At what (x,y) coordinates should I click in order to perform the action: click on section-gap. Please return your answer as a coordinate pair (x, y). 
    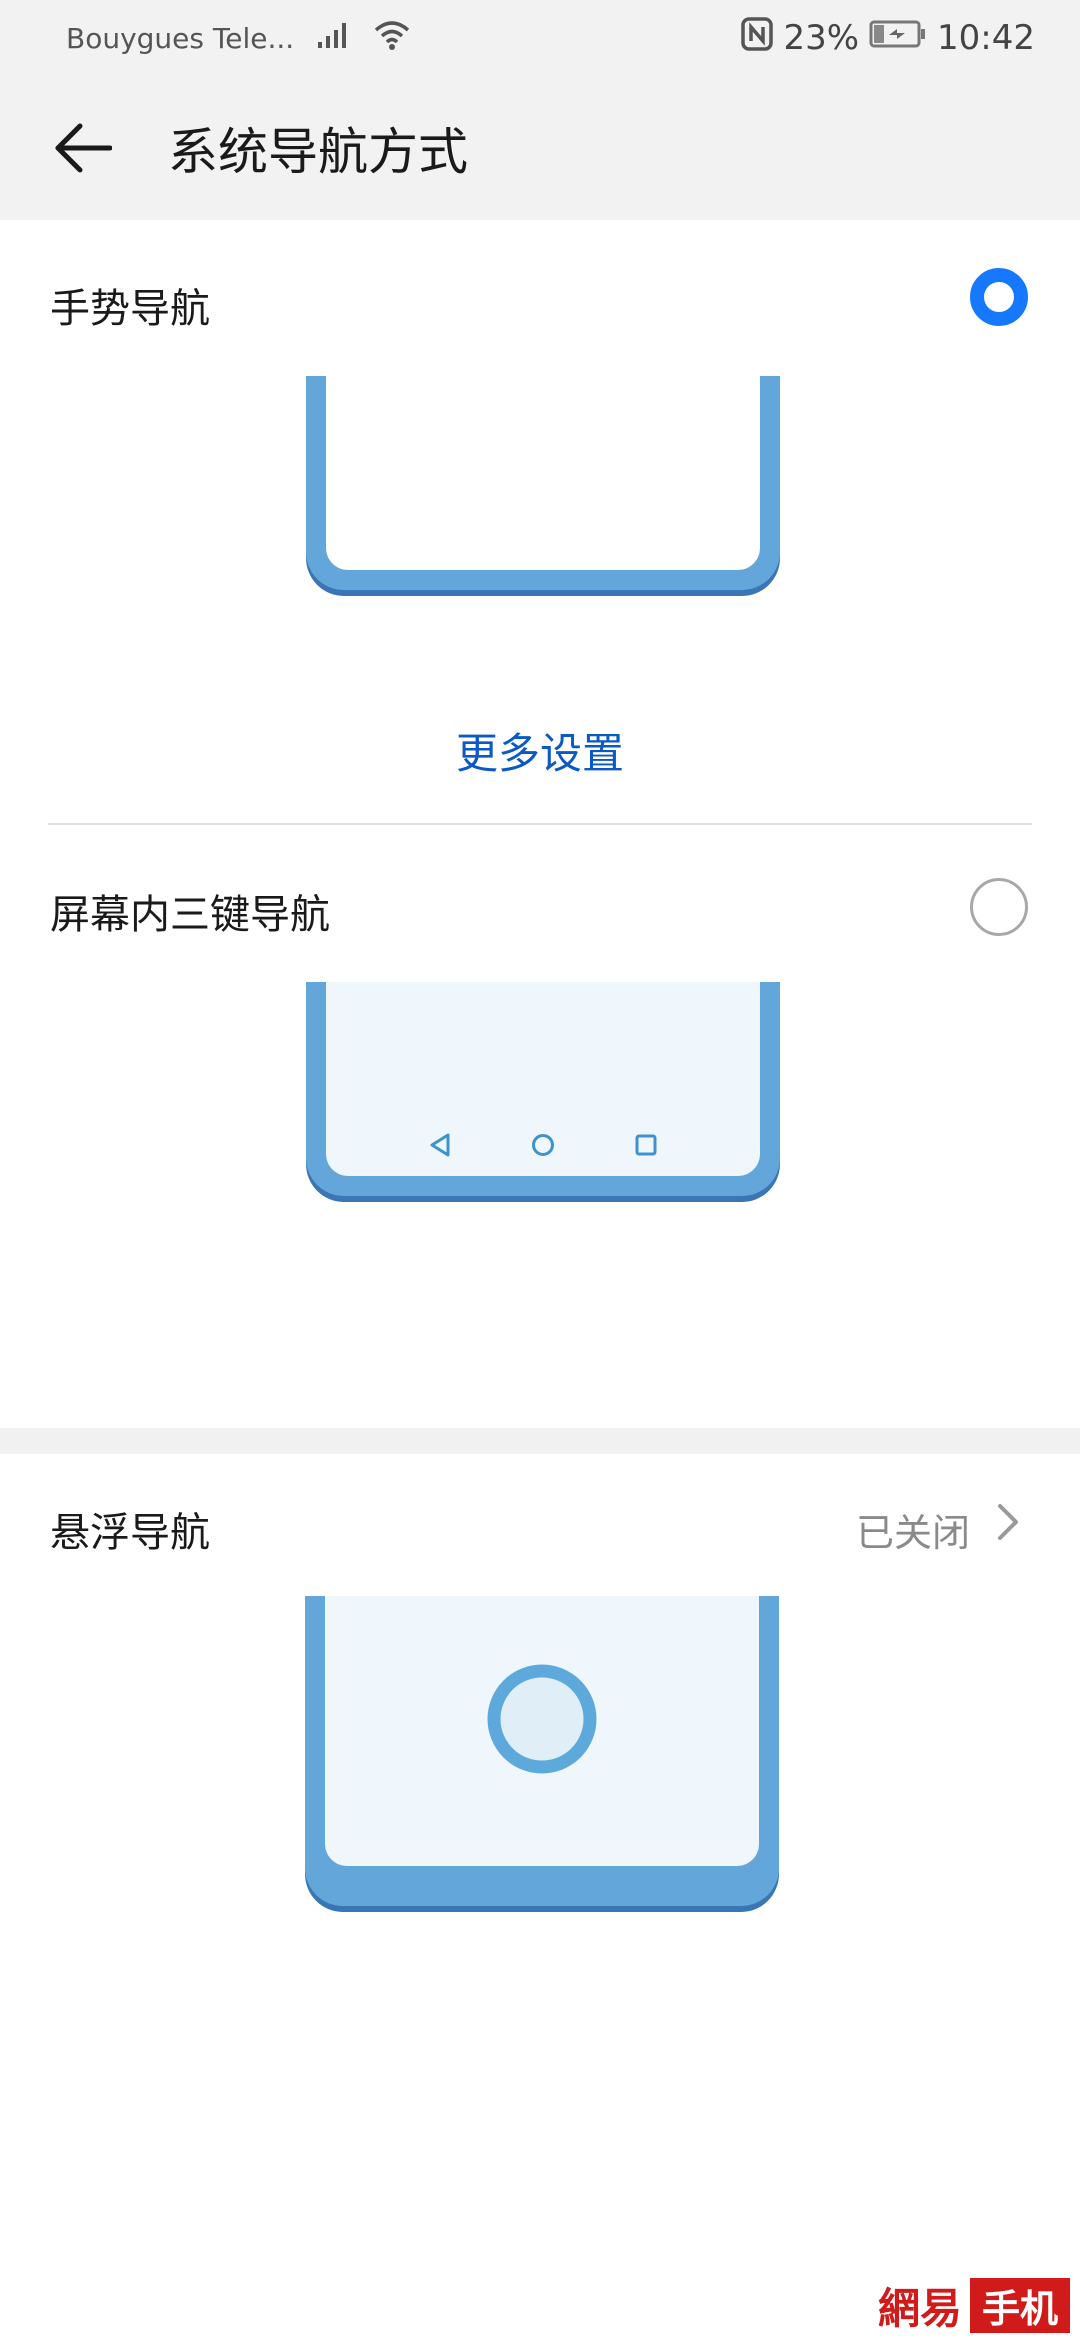
    Looking at the image, I should click on (540, 1441).